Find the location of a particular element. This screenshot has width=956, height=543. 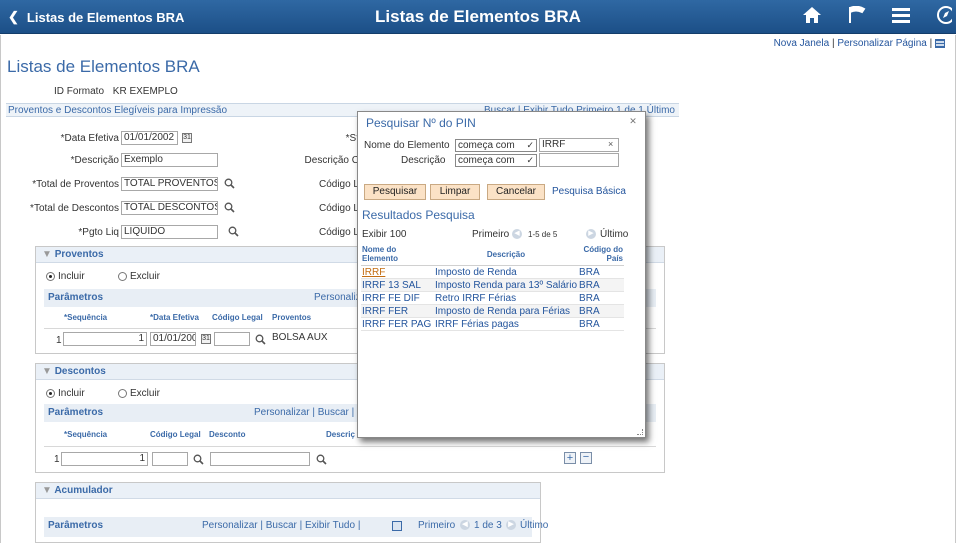

data-efetiva-label: *Data Efetiva is located at coordinates (89, 138).